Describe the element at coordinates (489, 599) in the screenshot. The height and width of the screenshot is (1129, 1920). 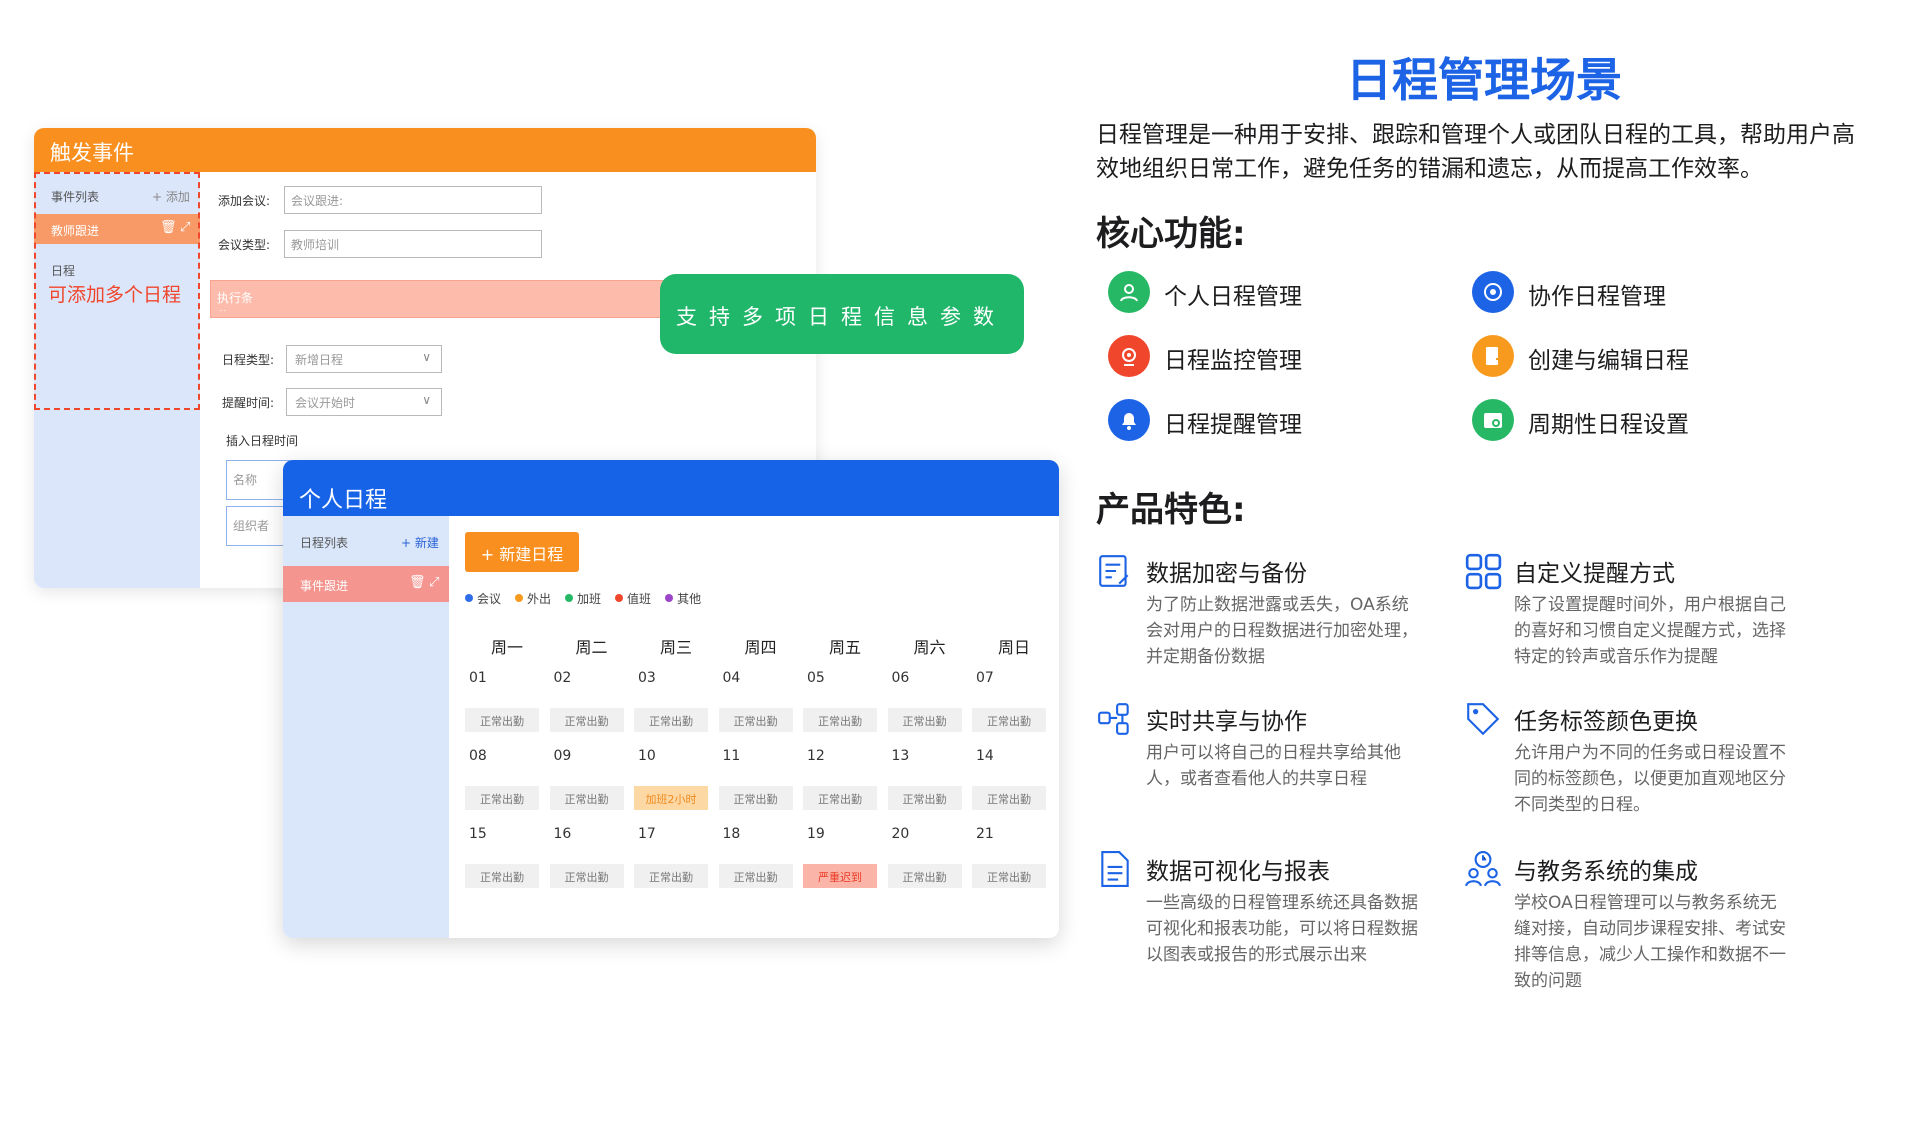
I see `legend-label: 会议` at that location.